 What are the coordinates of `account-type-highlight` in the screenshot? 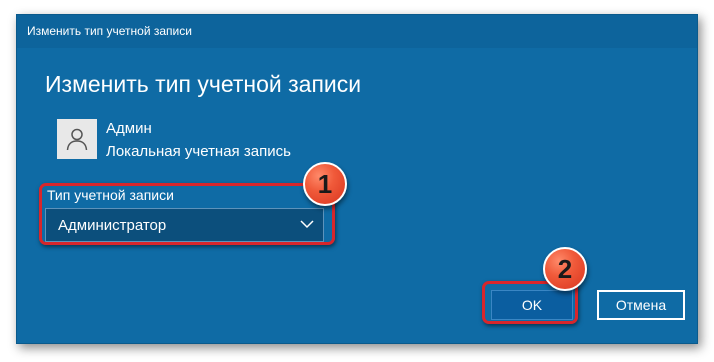 It's located at (187, 214).